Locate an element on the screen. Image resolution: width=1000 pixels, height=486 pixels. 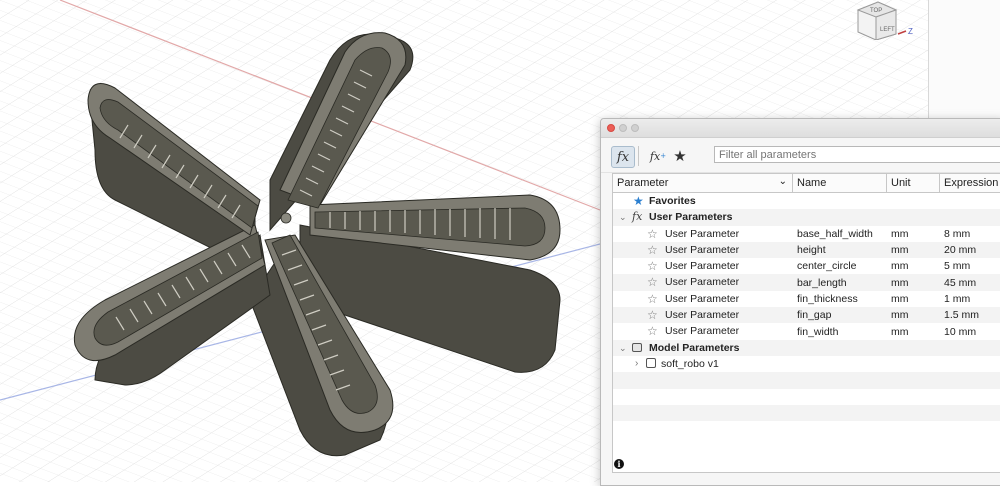
parameter-expression: 1.5 mm is located at coordinates (970, 315).